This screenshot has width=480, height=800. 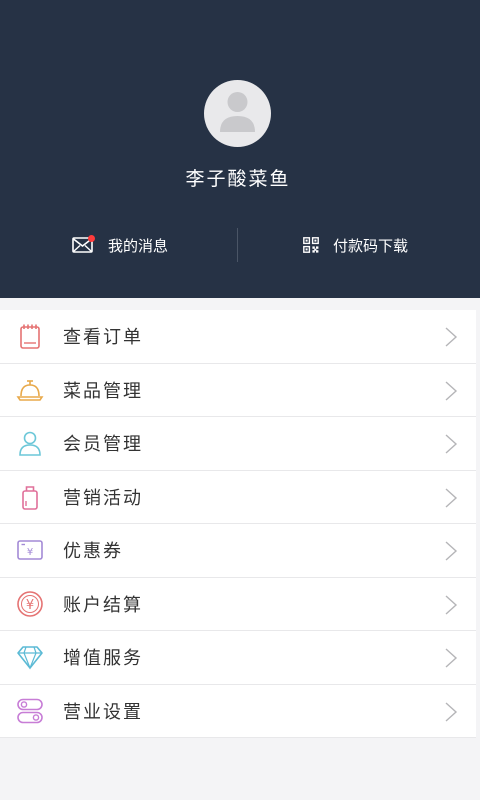 What do you see at coordinates (103, 659) in the screenshot?
I see `menu-item-label: 增值服务` at bounding box center [103, 659].